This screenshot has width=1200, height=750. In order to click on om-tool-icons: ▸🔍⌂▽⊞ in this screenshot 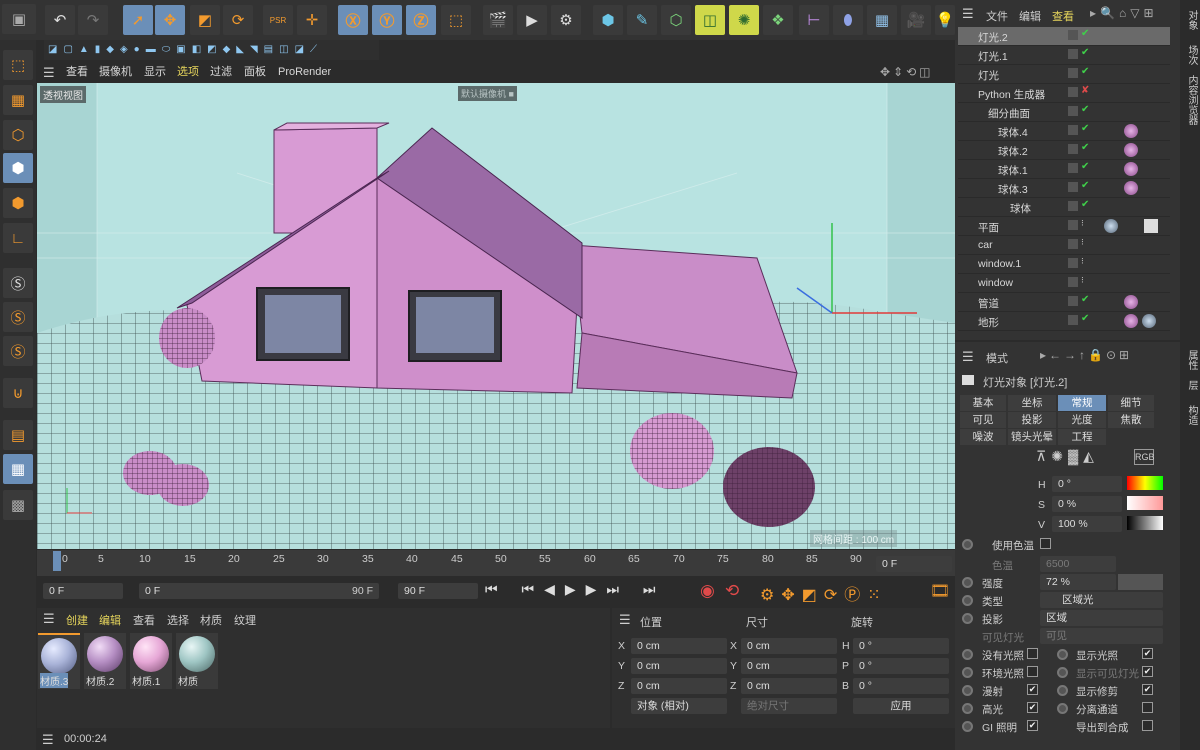, I will do `click(1124, 13)`.